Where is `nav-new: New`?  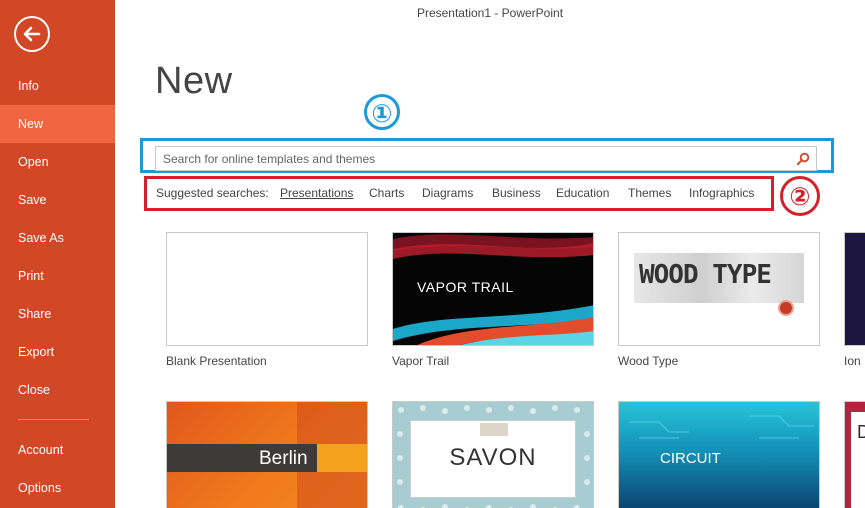 nav-new: New is located at coordinates (57, 124).